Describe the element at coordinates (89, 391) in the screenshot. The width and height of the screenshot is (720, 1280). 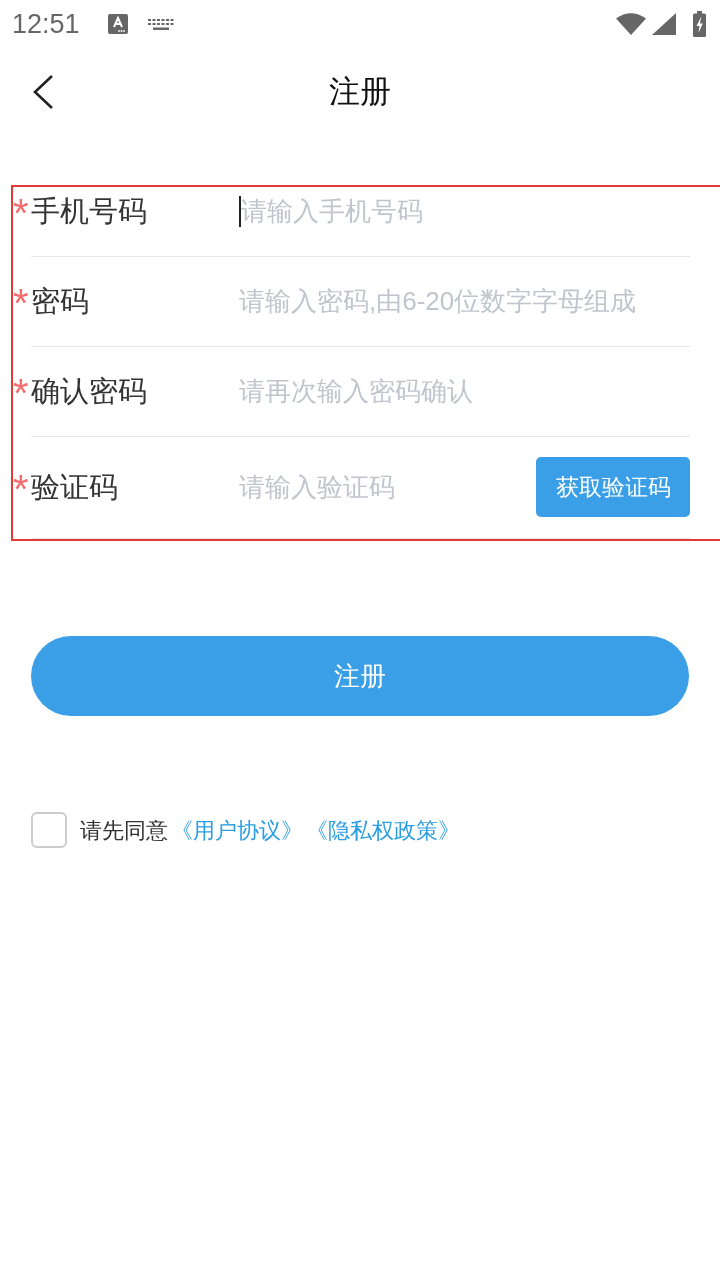
I see `field-label: 确认密码` at that location.